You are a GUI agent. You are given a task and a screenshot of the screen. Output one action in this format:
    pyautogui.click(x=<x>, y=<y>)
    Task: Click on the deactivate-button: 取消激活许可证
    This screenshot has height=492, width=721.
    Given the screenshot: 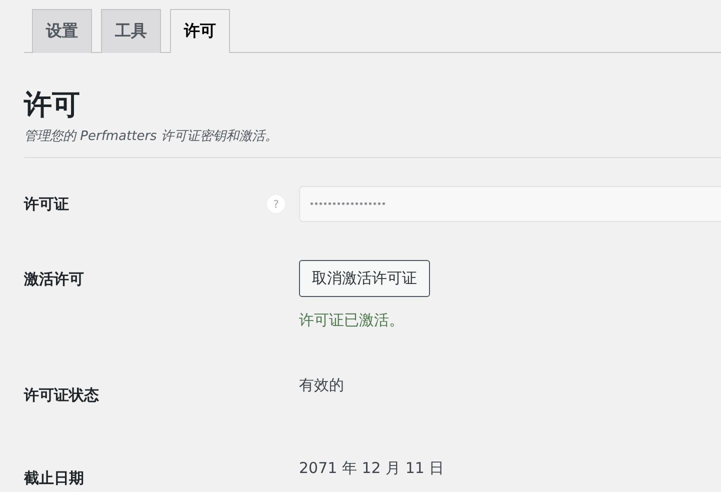 What is the action you would take?
    pyautogui.click(x=364, y=278)
    